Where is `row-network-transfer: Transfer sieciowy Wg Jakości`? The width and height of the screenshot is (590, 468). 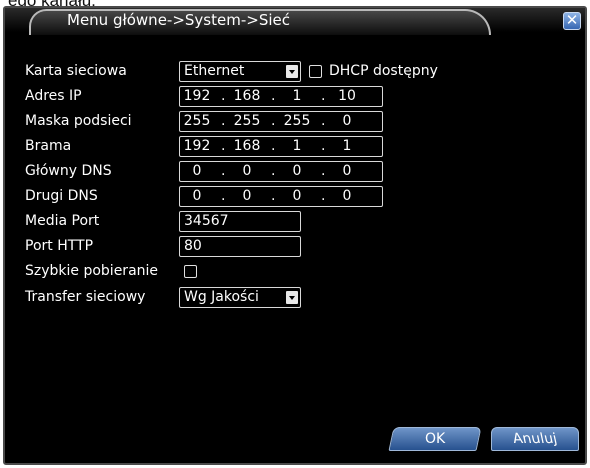
row-network-transfer: Transfer sieciowy Wg Jakości is located at coordinates (295, 298).